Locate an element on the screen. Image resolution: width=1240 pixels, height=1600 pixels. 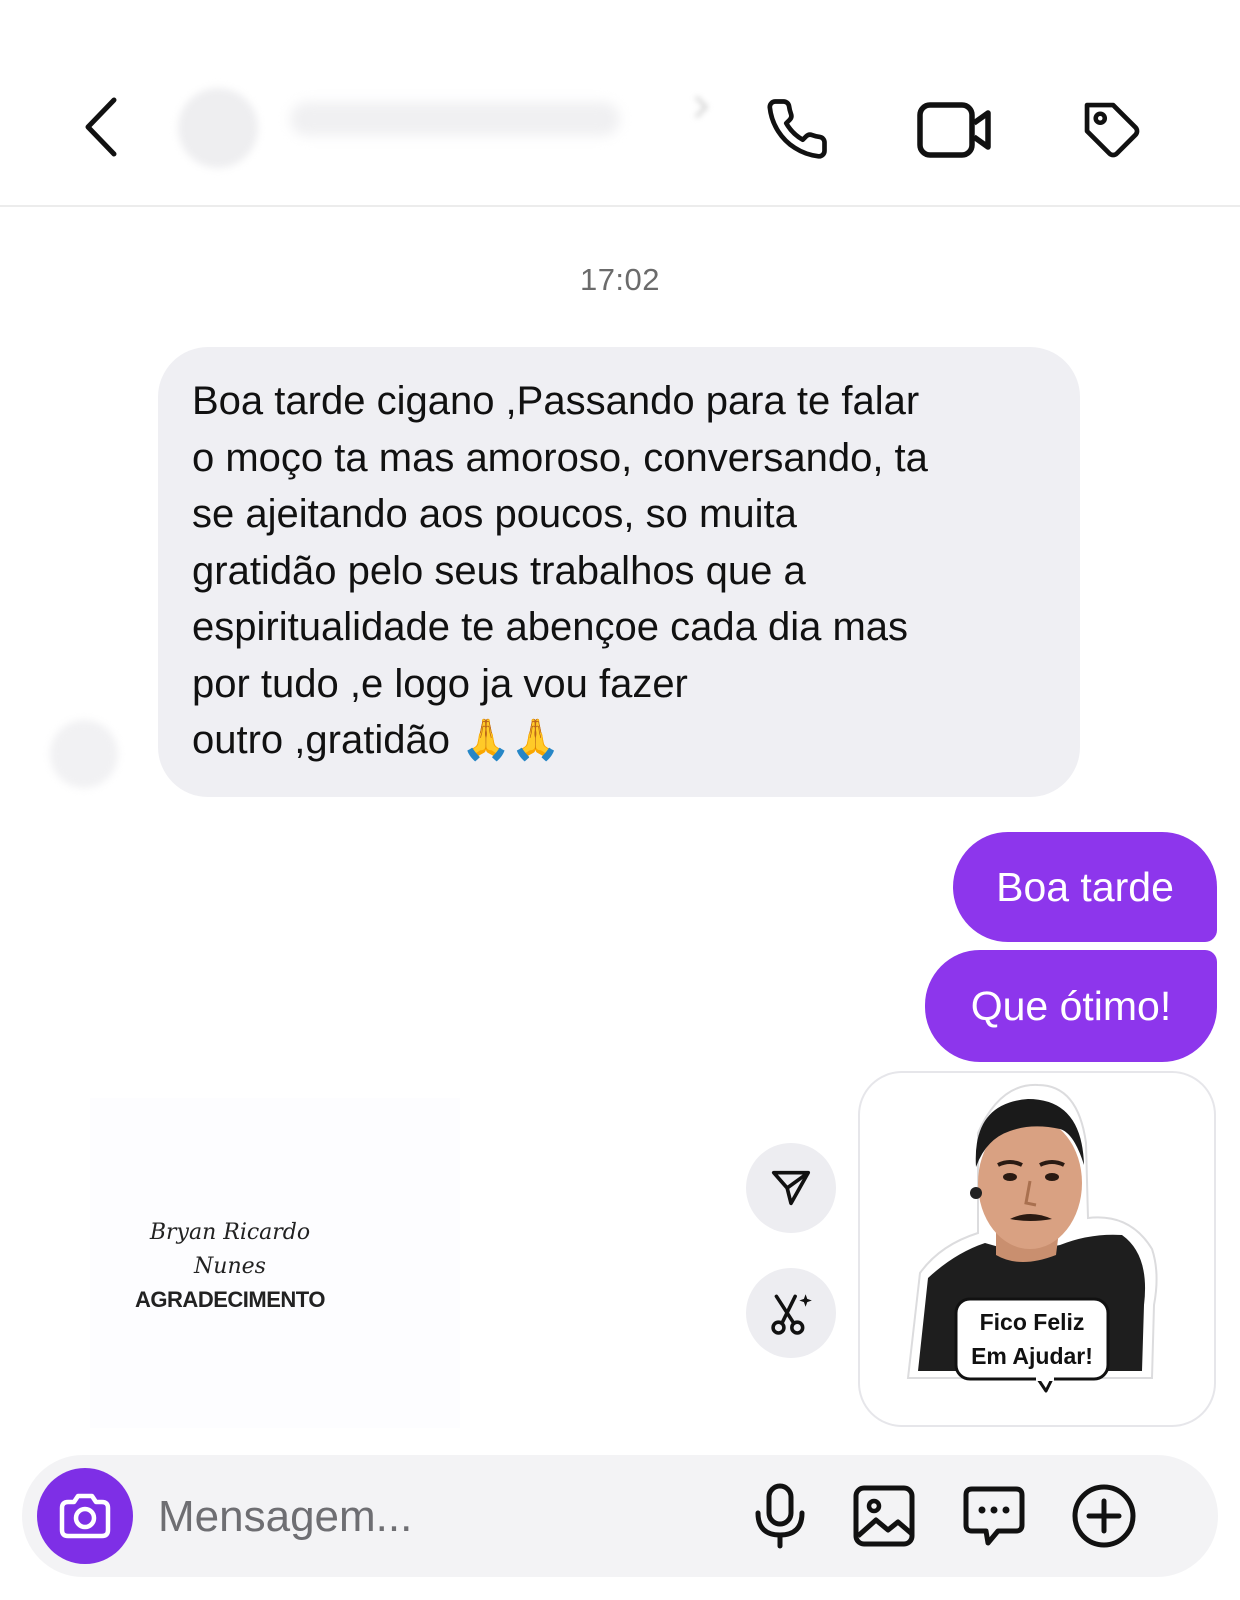
microphone-icon is located at coordinates (780, 1516).